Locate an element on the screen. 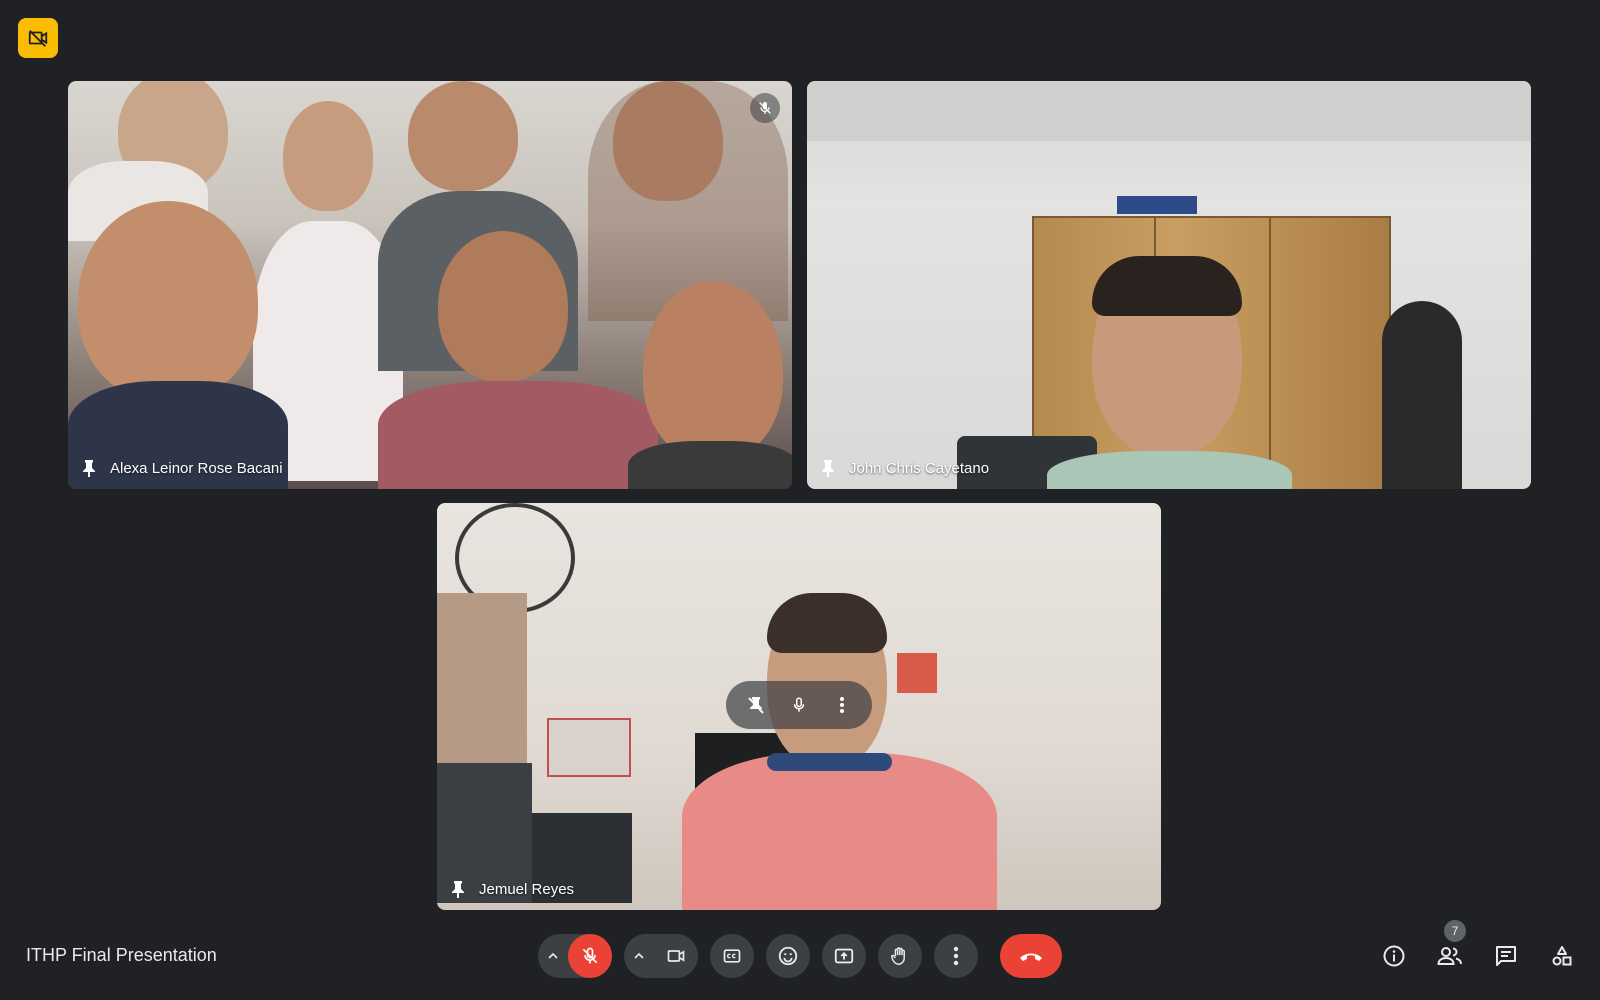 Image resolution: width=1600 pixels, height=1000 pixels. tile-hover-controls is located at coordinates (799, 705).